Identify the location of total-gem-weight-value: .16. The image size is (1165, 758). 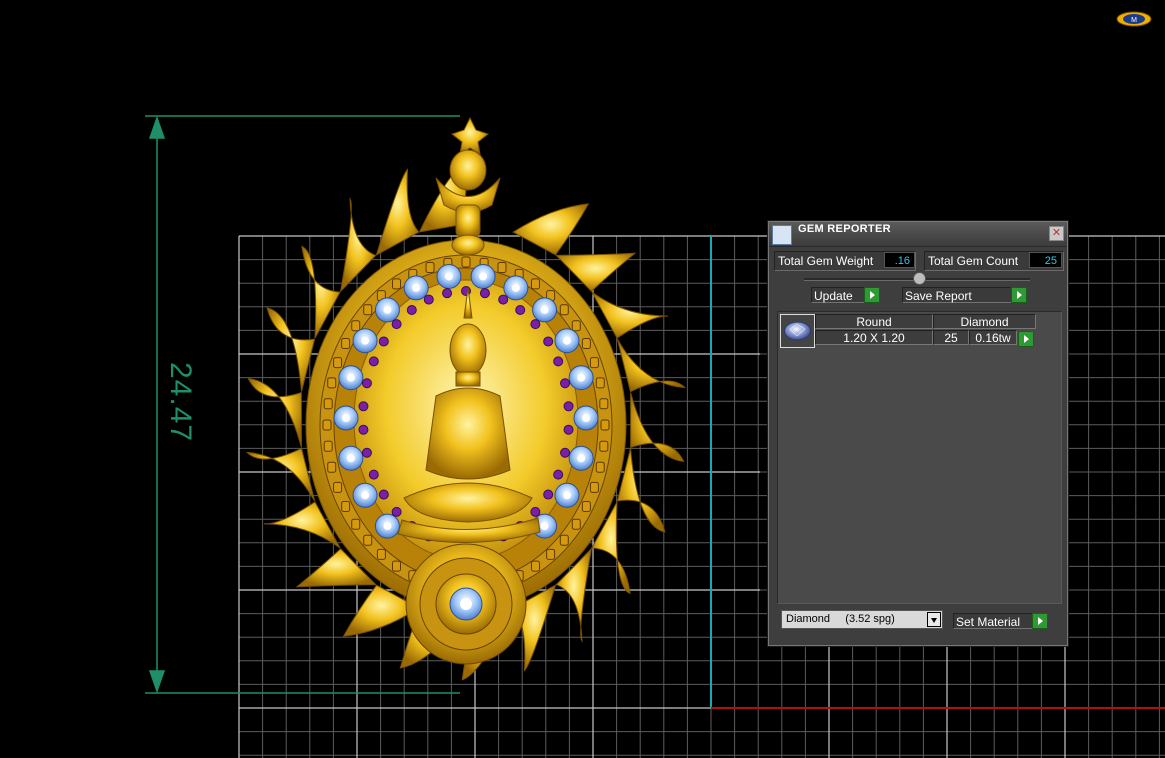
(899, 260).